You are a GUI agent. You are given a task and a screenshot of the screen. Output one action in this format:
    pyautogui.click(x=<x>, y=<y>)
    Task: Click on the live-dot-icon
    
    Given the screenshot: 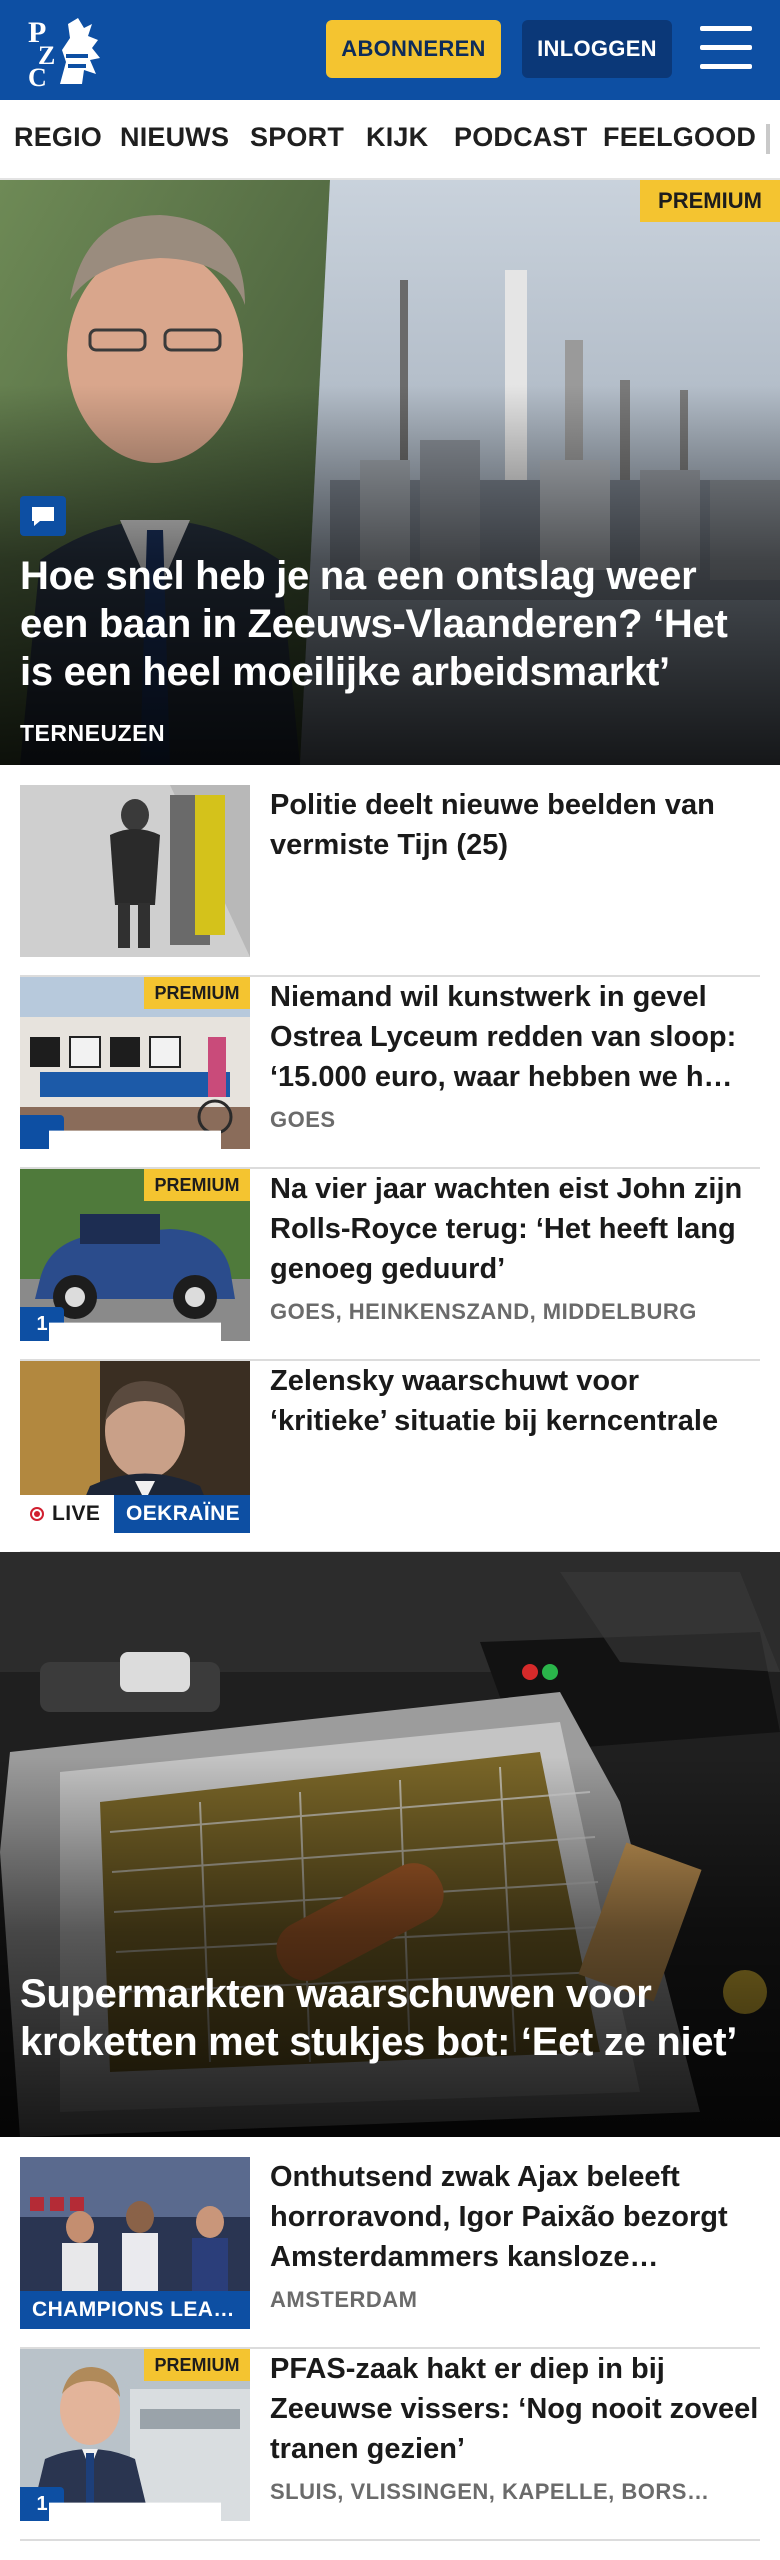 What is the action you would take?
    pyautogui.click(x=37, y=1514)
    